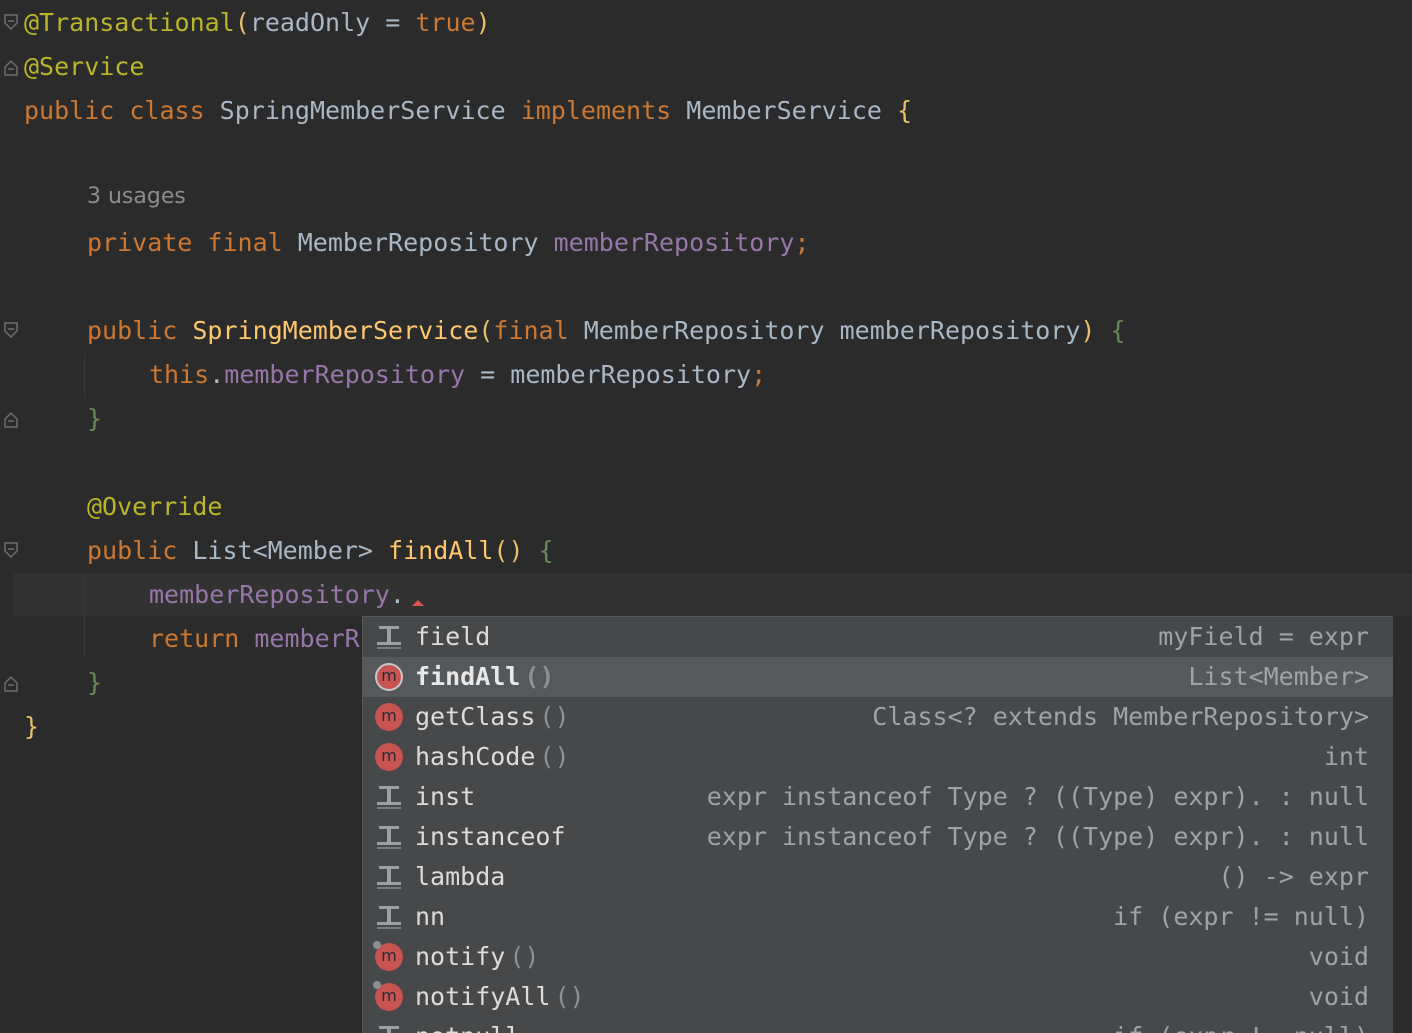  Describe the element at coordinates (418, 603) in the screenshot. I see `error-caret-mark` at that location.